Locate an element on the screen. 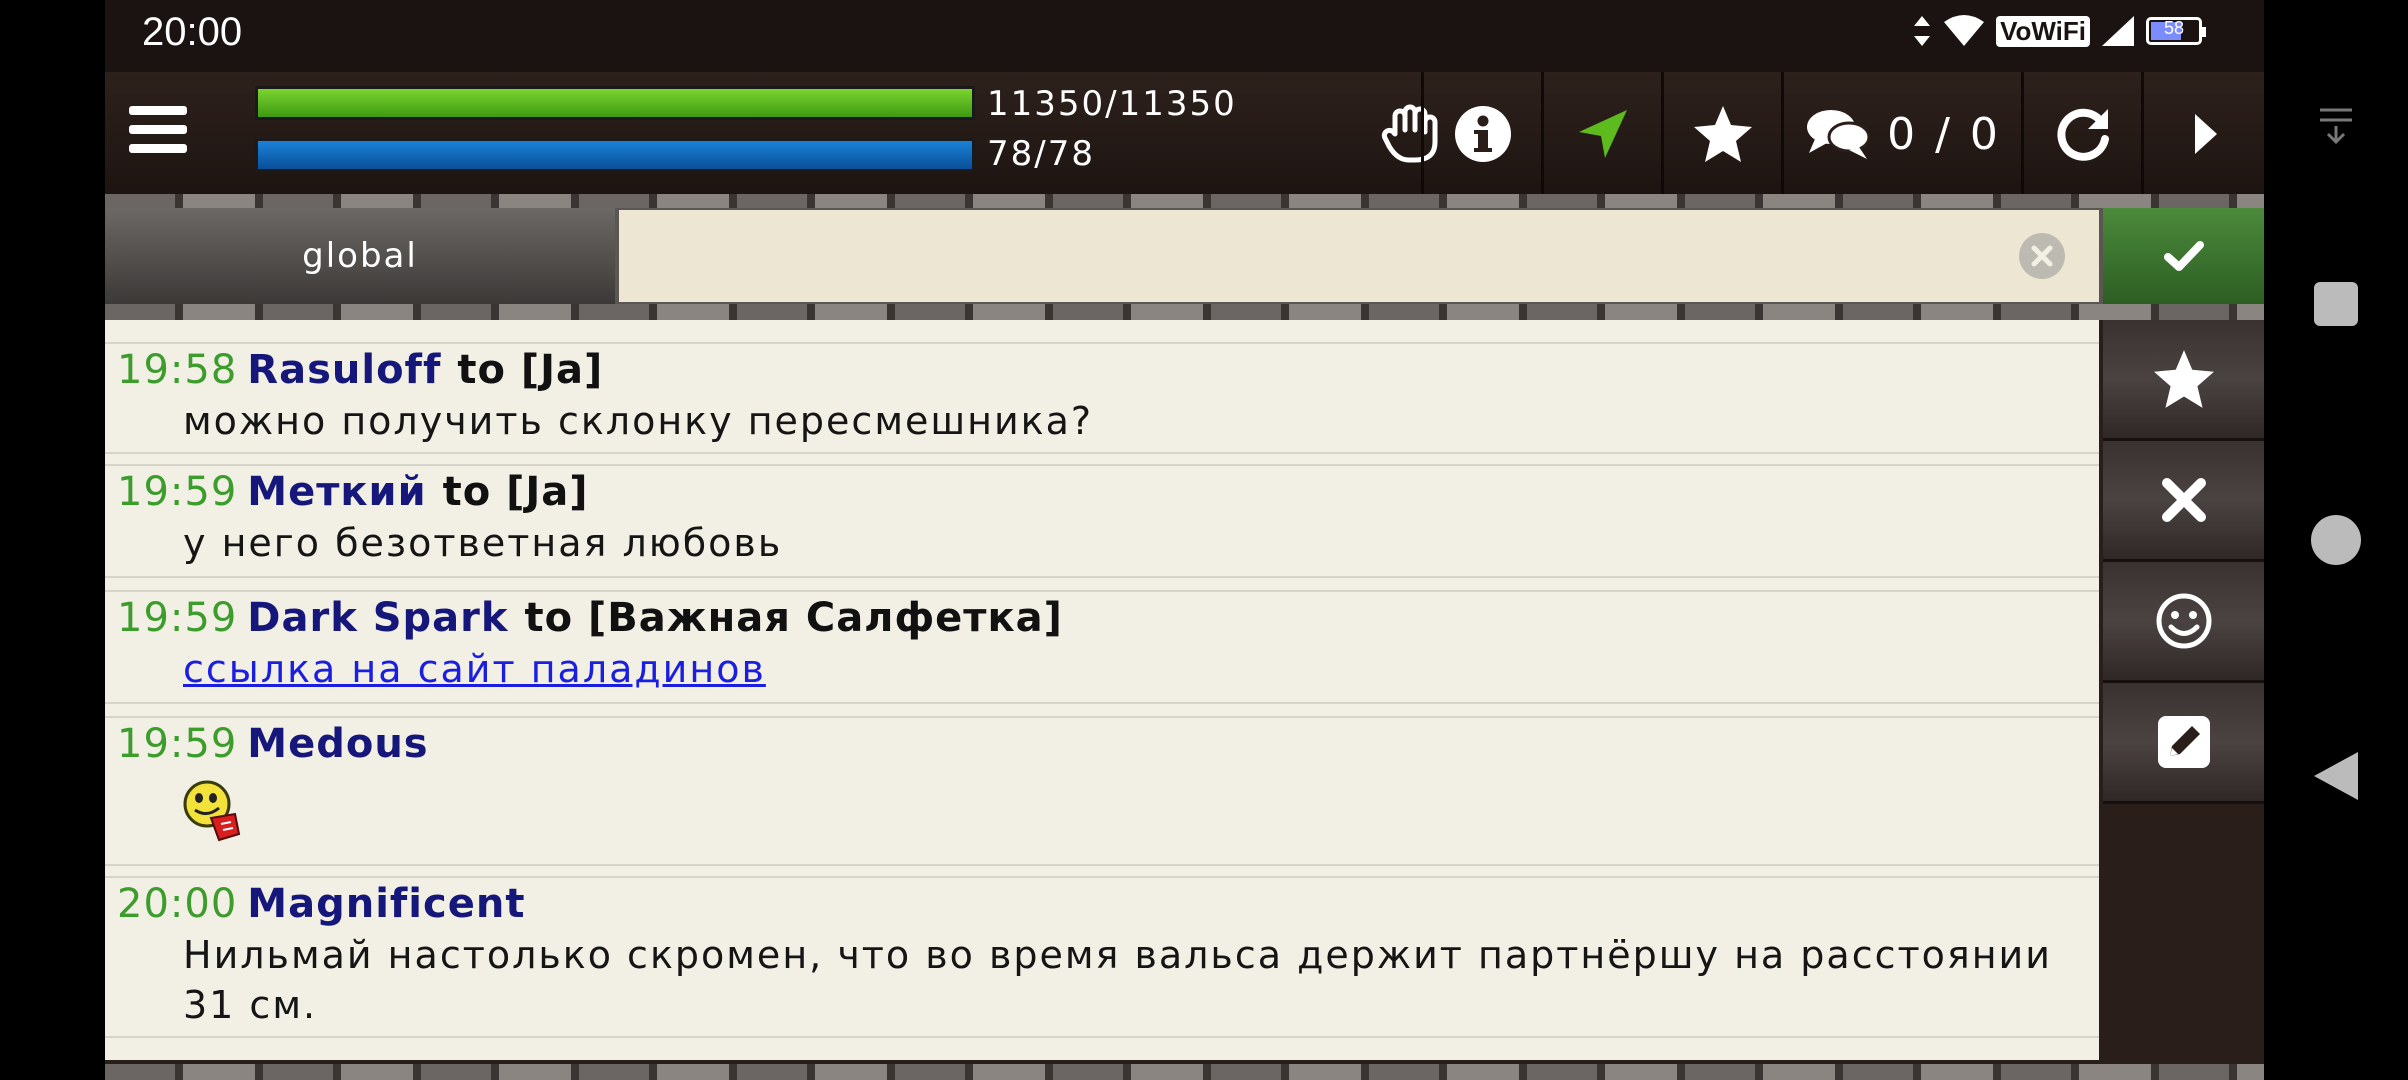 The image size is (2408, 1080). mana-bar-fill is located at coordinates (615, 155).